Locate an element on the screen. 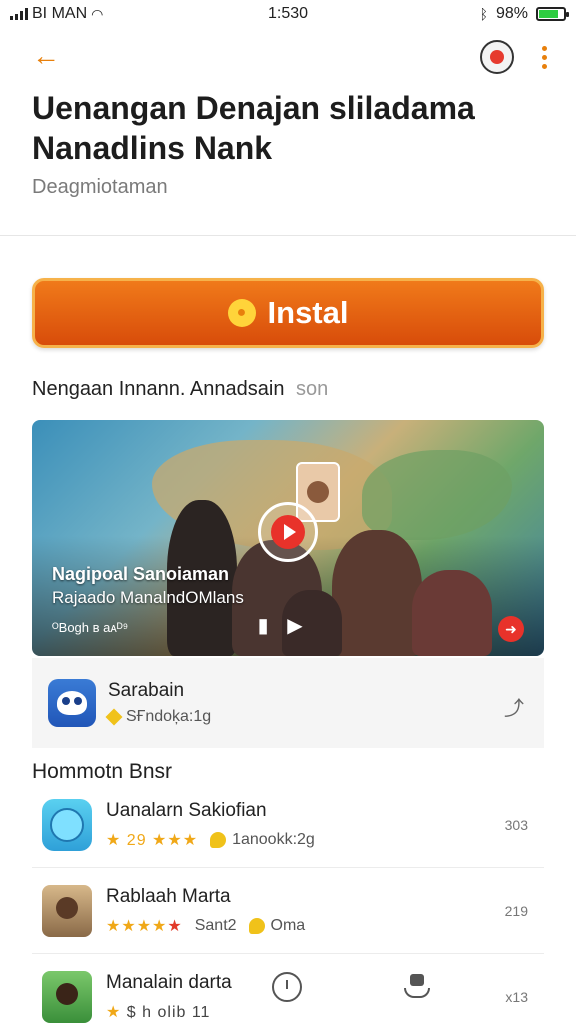  status-bar: BI MAN ◠ 1:530 ᛒ 98% is located at coordinates (288, 14).